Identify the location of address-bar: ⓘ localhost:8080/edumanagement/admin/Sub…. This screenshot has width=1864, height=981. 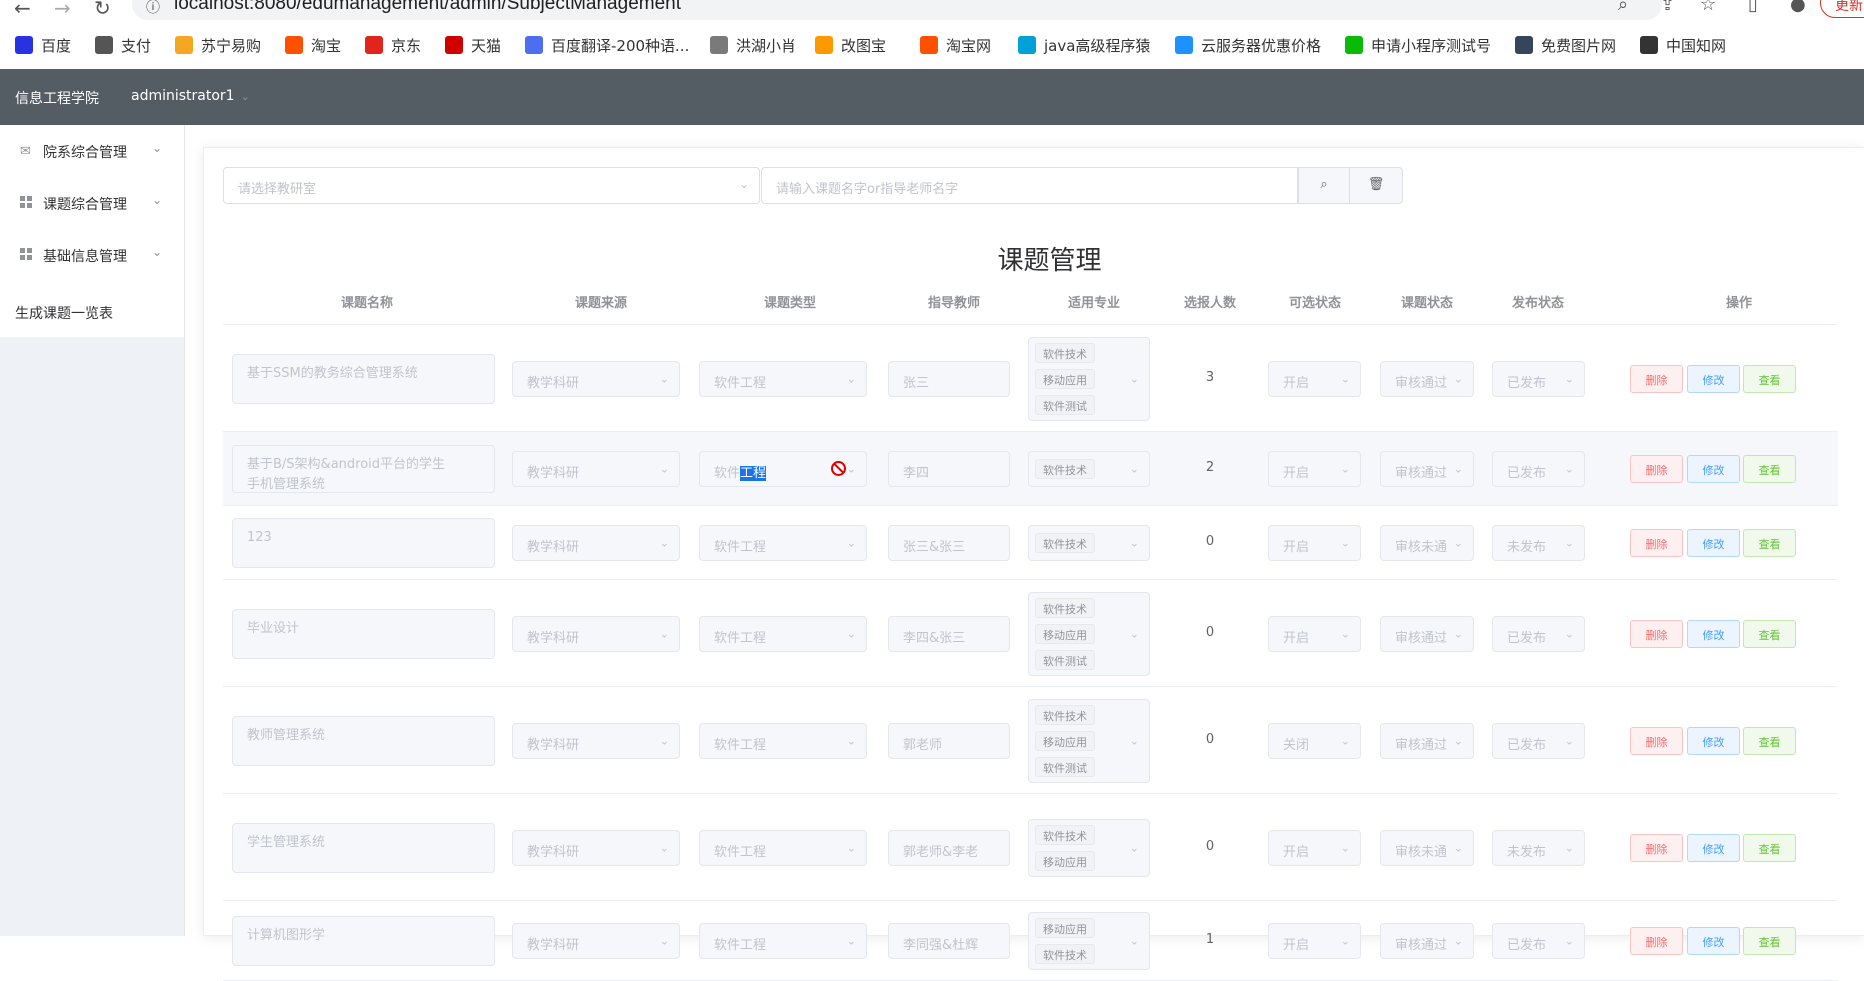
(897, 10).